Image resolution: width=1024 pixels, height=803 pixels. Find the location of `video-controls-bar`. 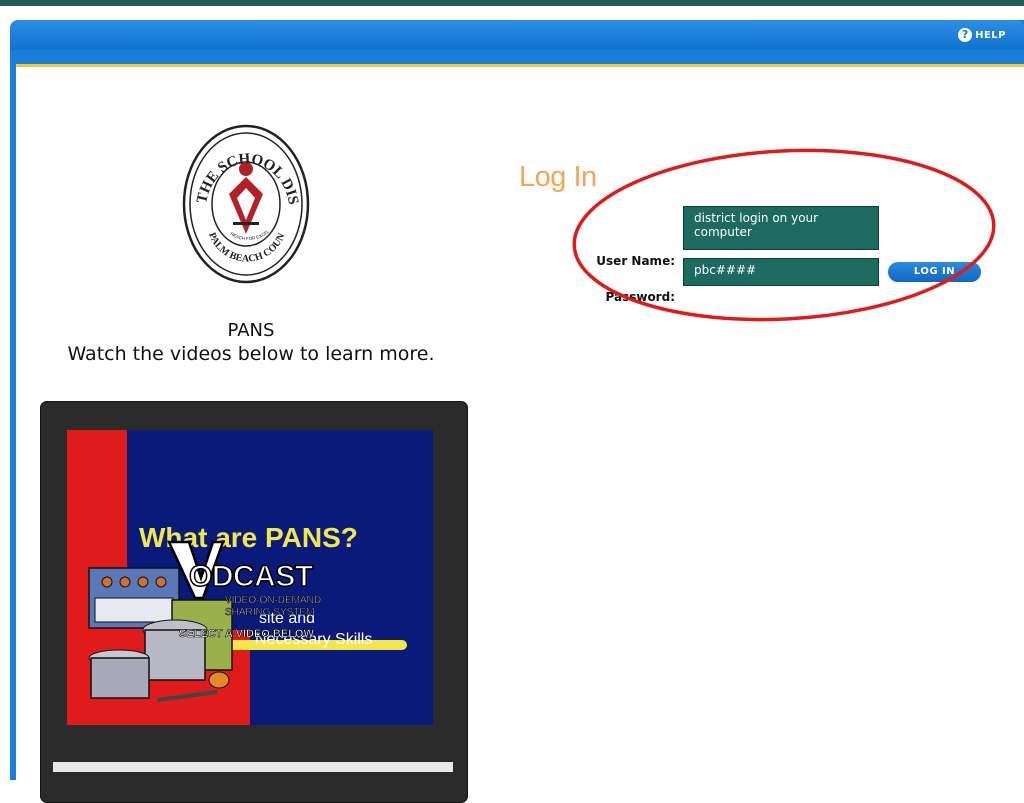

video-controls-bar is located at coordinates (253, 767).